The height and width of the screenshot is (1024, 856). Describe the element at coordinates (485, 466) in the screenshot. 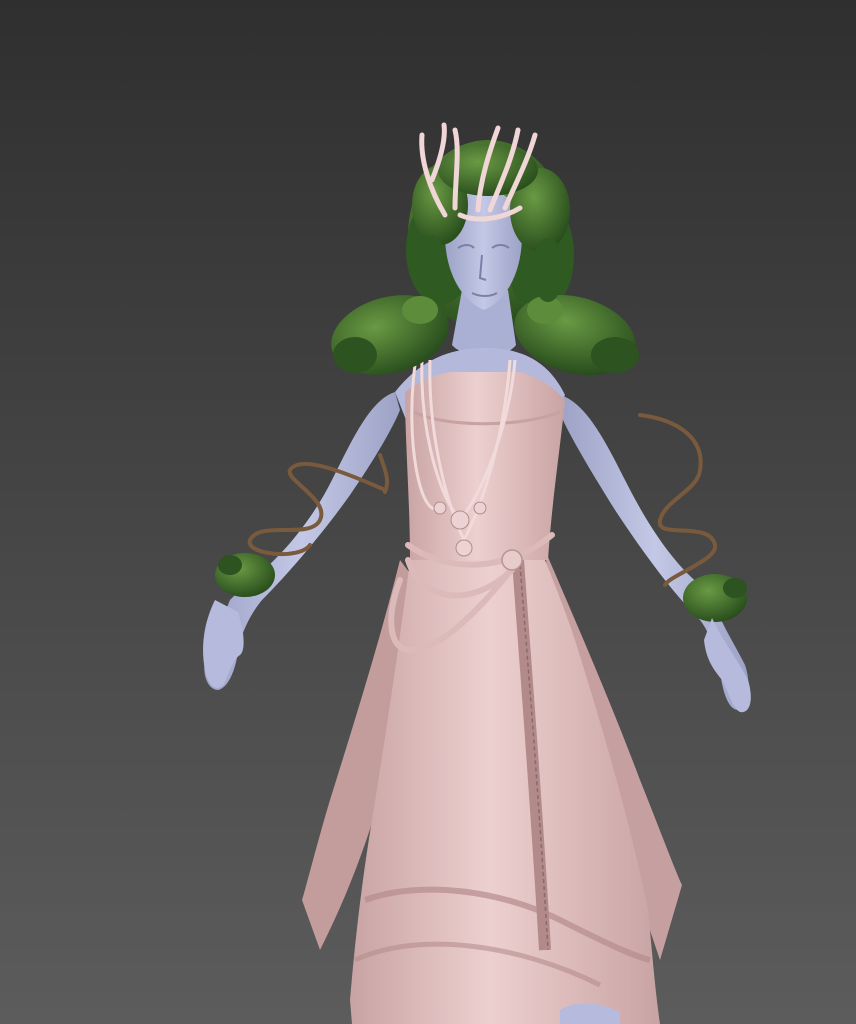

I see `dress-bodice` at that location.